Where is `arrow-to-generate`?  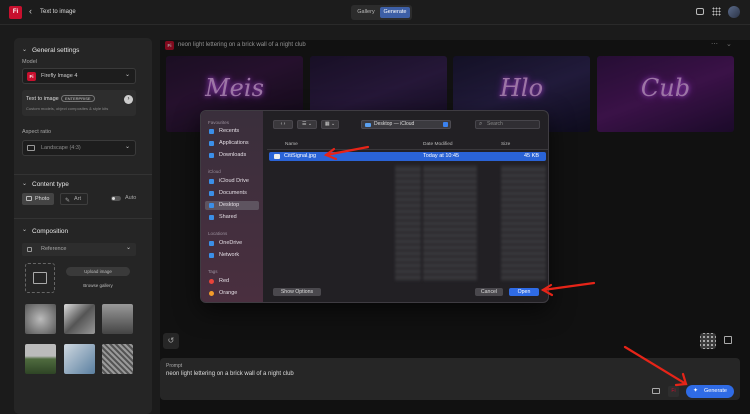 arrow-to-generate is located at coordinates (655, 366).